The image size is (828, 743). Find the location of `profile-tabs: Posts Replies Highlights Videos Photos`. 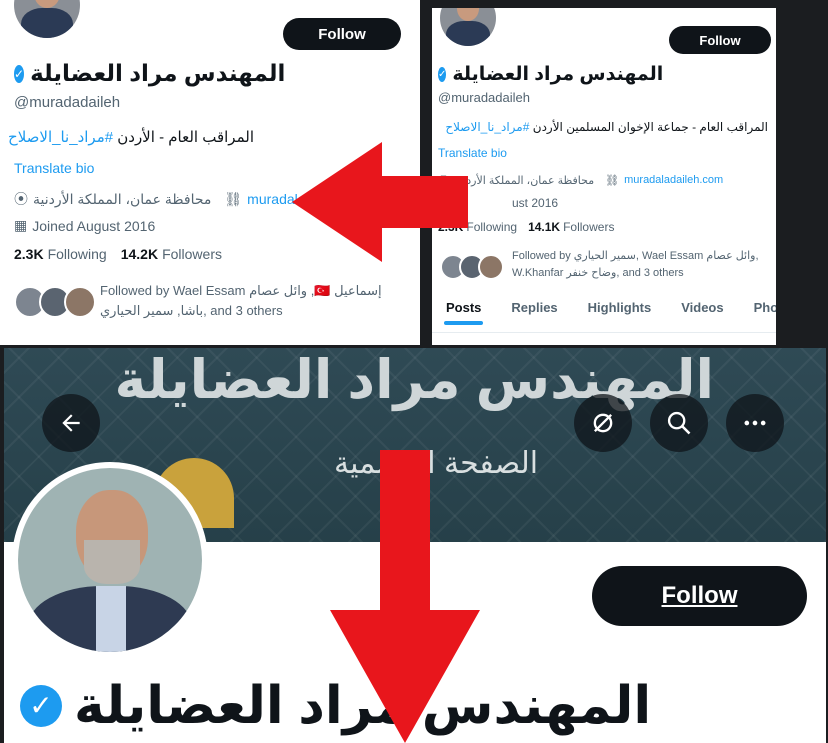

profile-tabs: Posts Replies Highlights Videos Photos is located at coordinates (606, 312).